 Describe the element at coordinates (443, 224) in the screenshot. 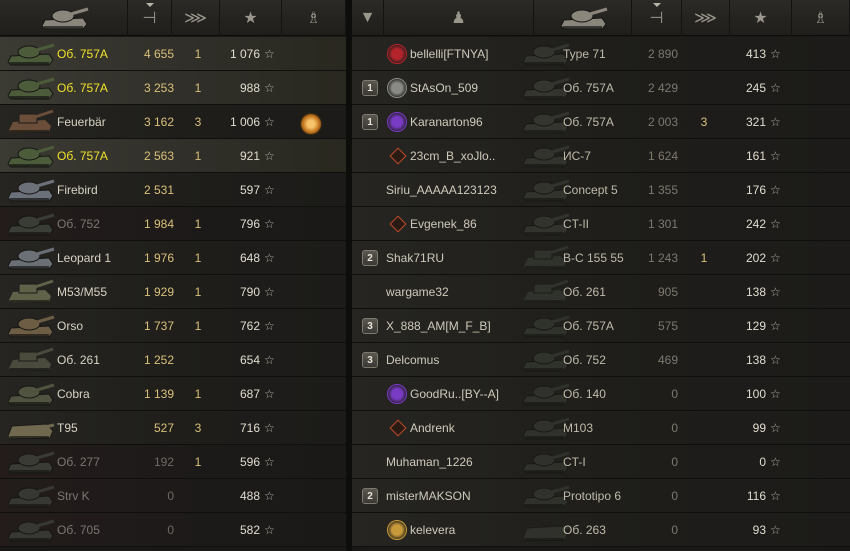

I see `player-name: Evgenek_86` at that location.